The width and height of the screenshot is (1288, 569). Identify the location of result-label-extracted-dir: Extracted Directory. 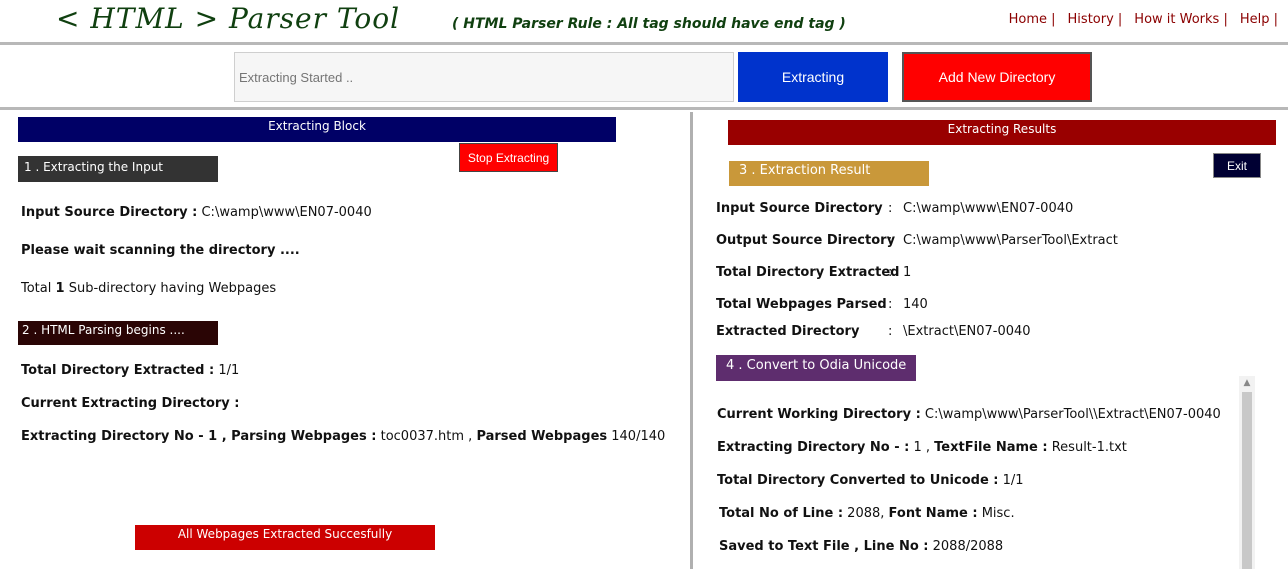
(788, 331).